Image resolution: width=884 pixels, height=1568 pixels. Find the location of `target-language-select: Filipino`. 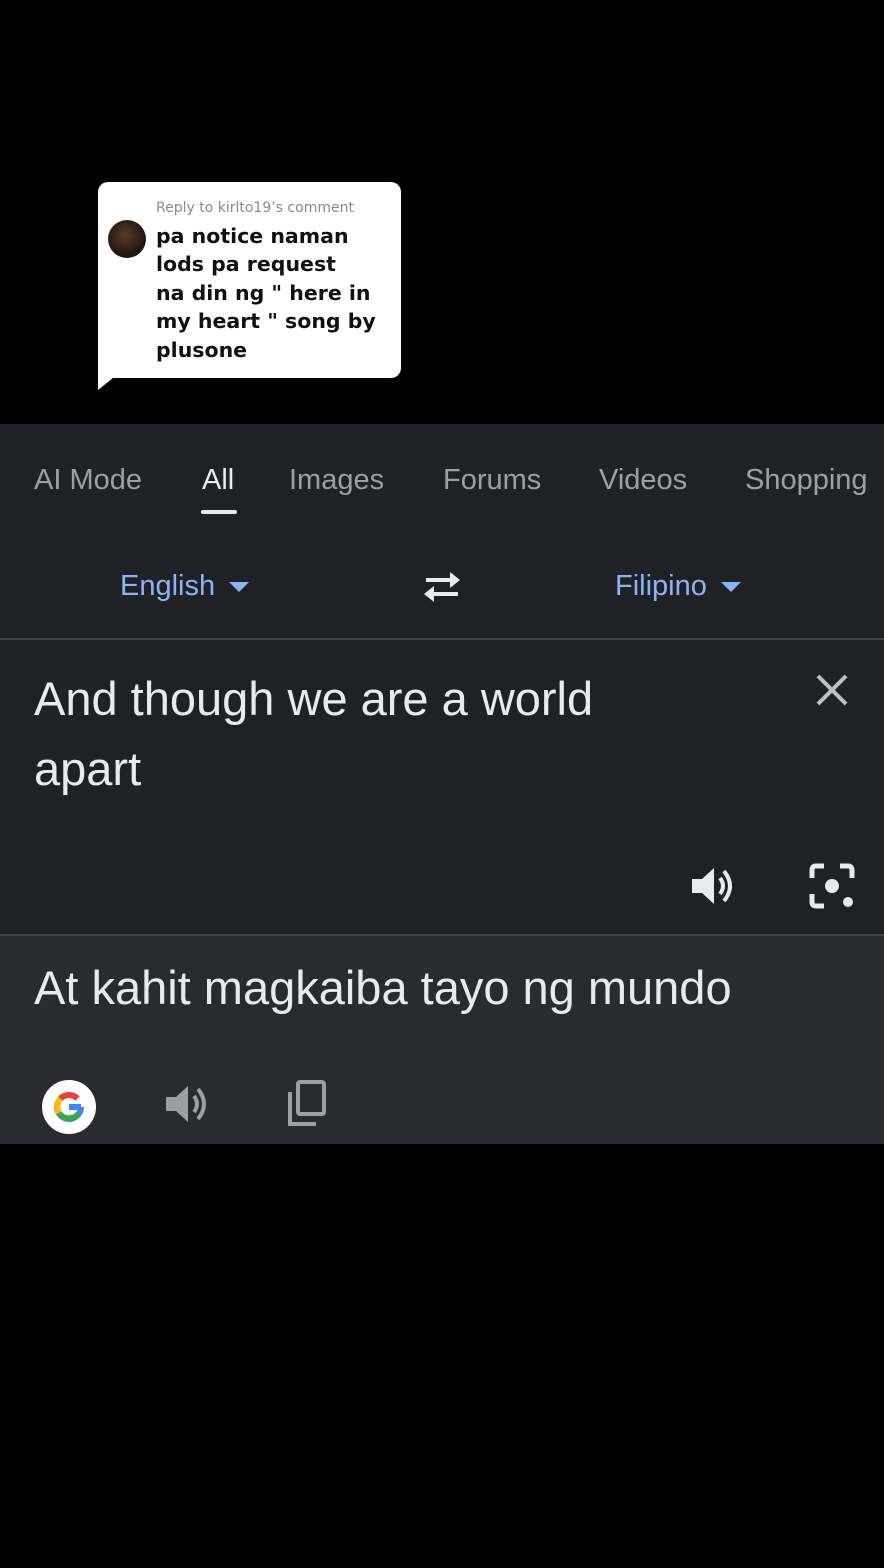

target-language-select: Filipino is located at coordinates (678, 586).